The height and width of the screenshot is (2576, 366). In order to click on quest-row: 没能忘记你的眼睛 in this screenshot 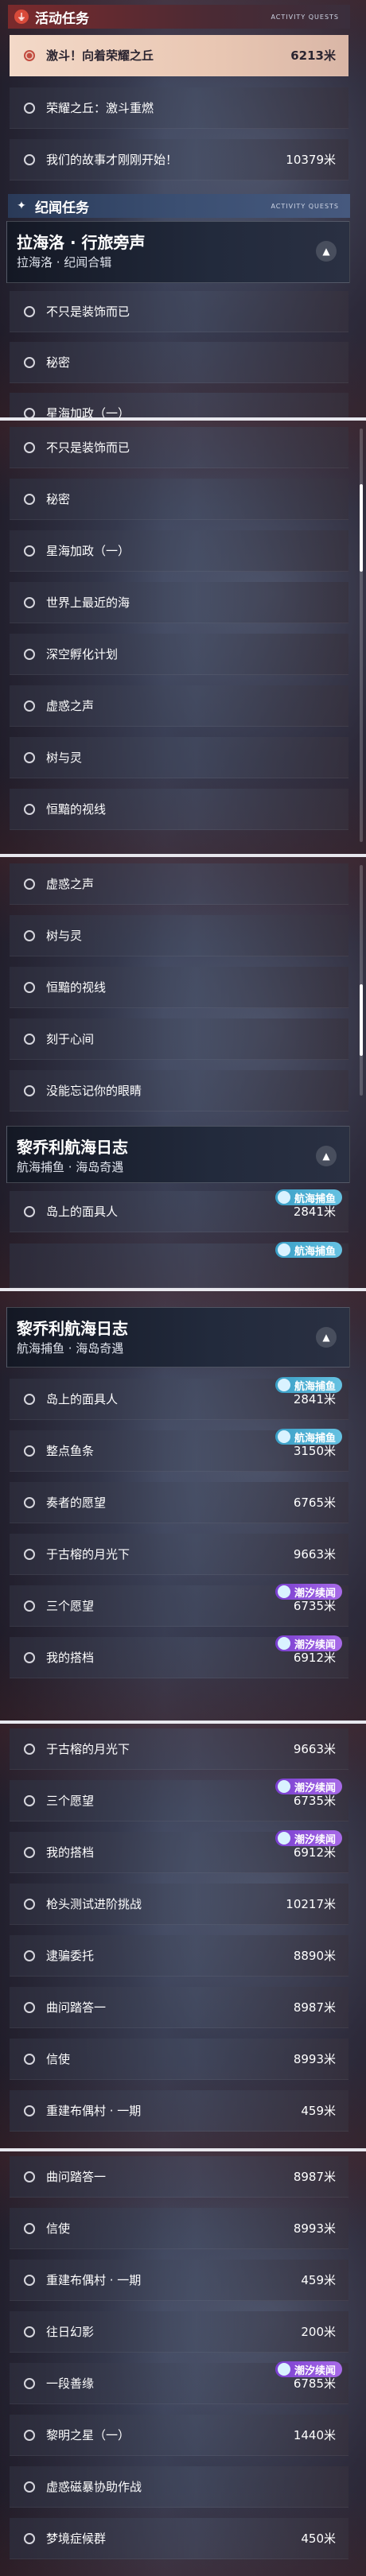, I will do `click(179, 1090)`.